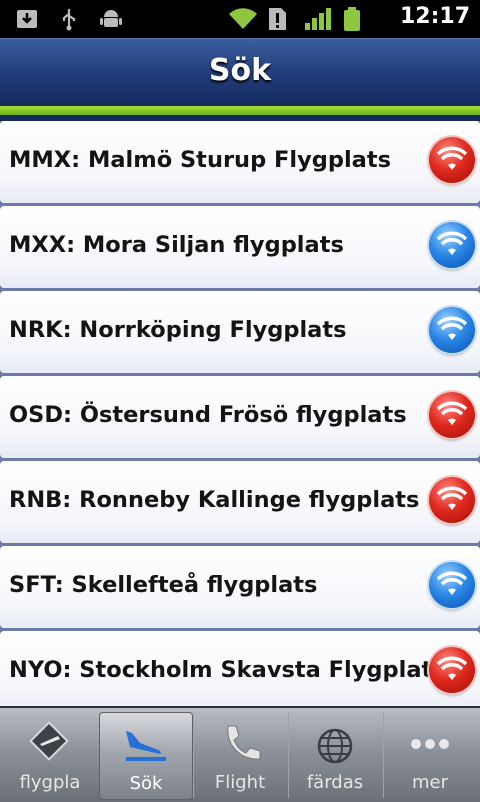 This screenshot has width=480, height=802. What do you see at coordinates (50, 744) in the screenshot?
I see `airport-sign-icon` at bounding box center [50, 744].